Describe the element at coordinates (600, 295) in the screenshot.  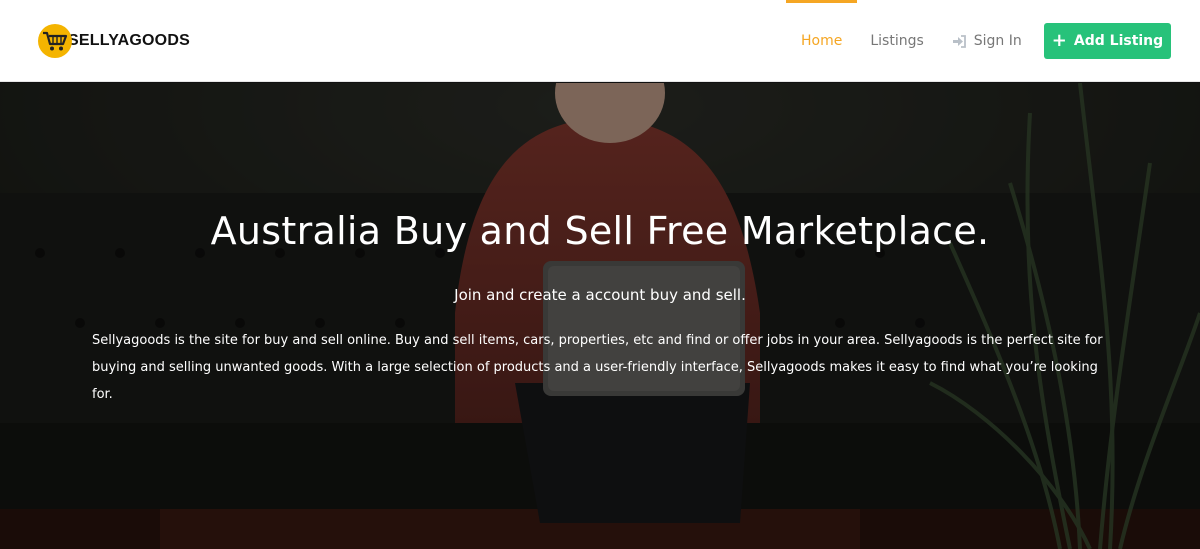
I see `hero-subtitle: Join and create a account buy and sell.` at that location.